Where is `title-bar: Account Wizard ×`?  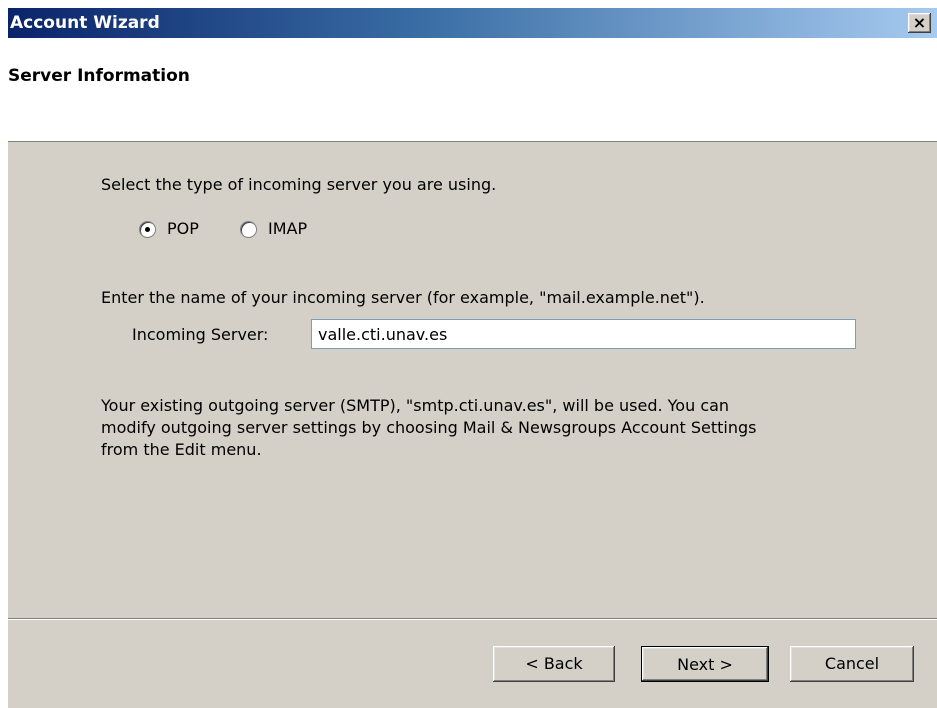
title-bar: Account Wizard × is located at coordinates (472, 23).